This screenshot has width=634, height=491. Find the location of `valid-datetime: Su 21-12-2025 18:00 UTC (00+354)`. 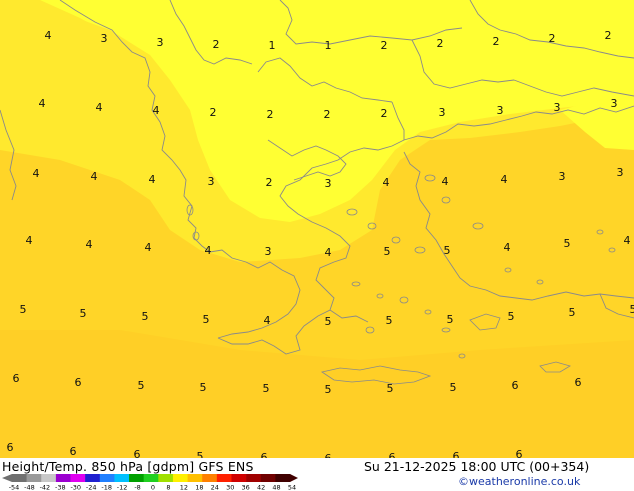

valid-datetime: Su 21-12-2025 18:00 UTC (00+354) is located at coordinates (476, 466).